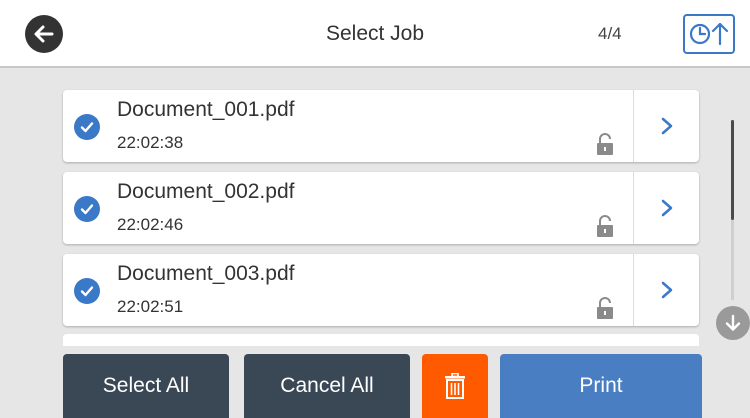 Image resolution: width=750 pixels, height=418 pixels. Describe the element at coordinates (610, 33) in the screenshot. I see `page-counter: 4/4` at that location.